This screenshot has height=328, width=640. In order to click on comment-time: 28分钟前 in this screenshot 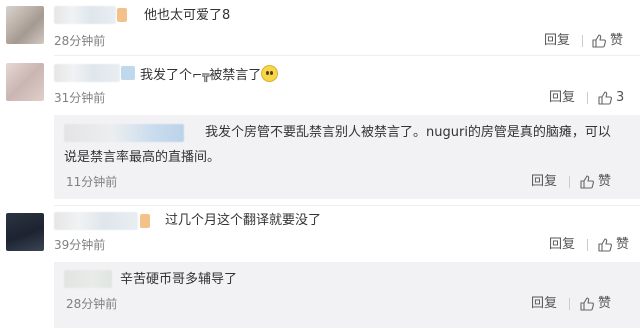, I will do `click(80, 41)`.